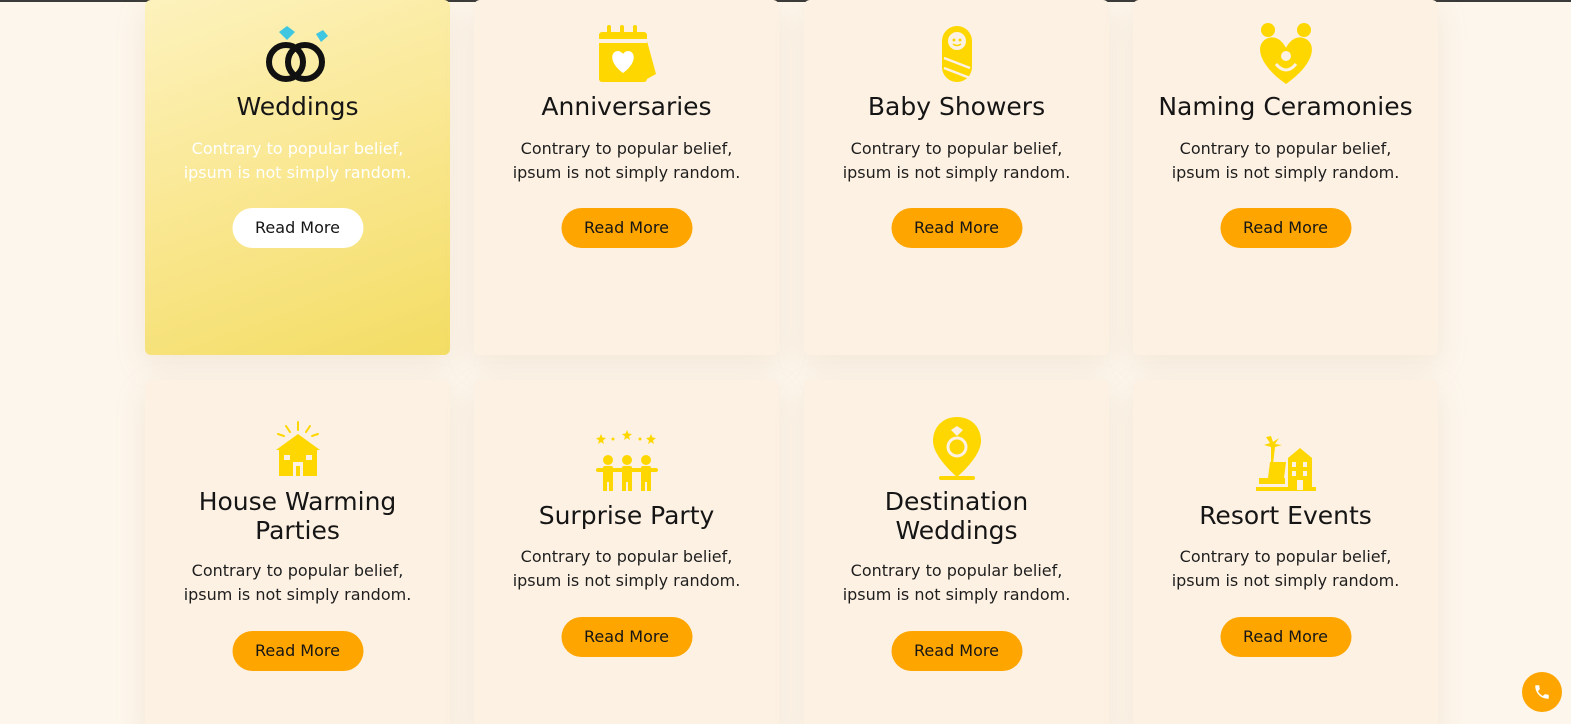  What do you see at coordinates (956, 448) in the screenshot?
I see `ring-location-pin-icon` at bounding box center [956, 448].